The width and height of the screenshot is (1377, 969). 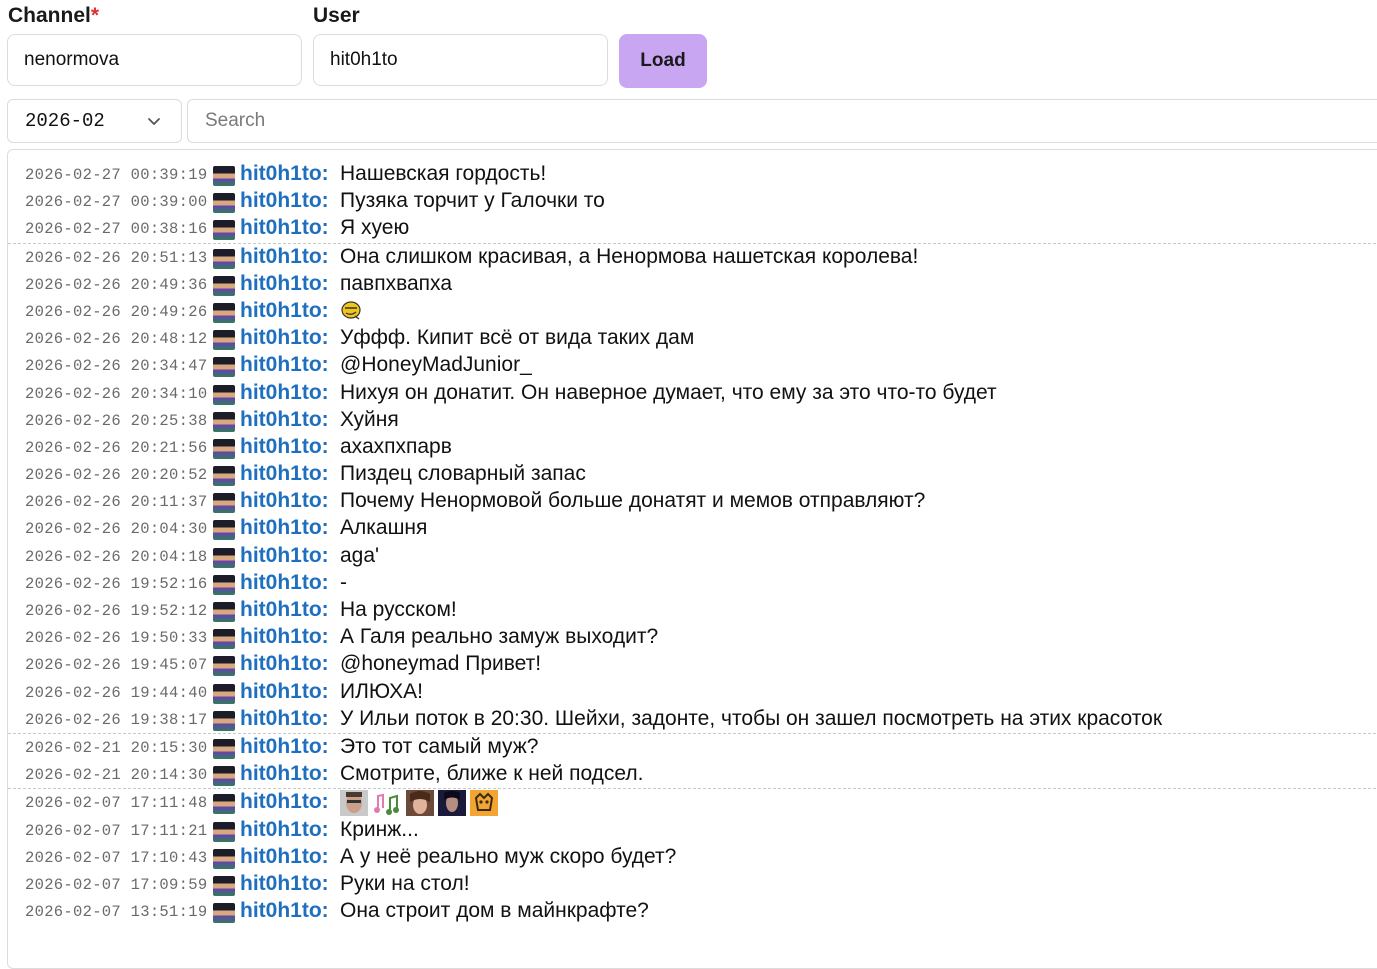 What do you see at coordinates (443, 173) in the screenshot?
I see `message-text: Нашевская гордость!` at bounding box center [443, 173].